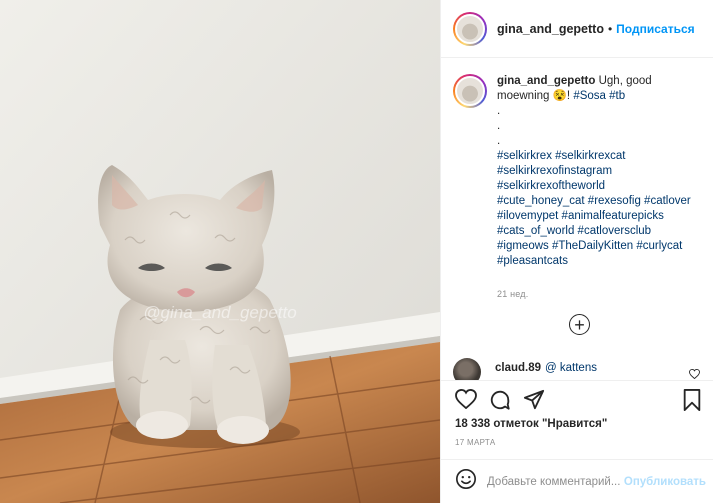 The image size is (713, 503). Describe the element at coordinates (589, 96) in the screenshot. I see `hashtag-link: #Sosa` at that location.